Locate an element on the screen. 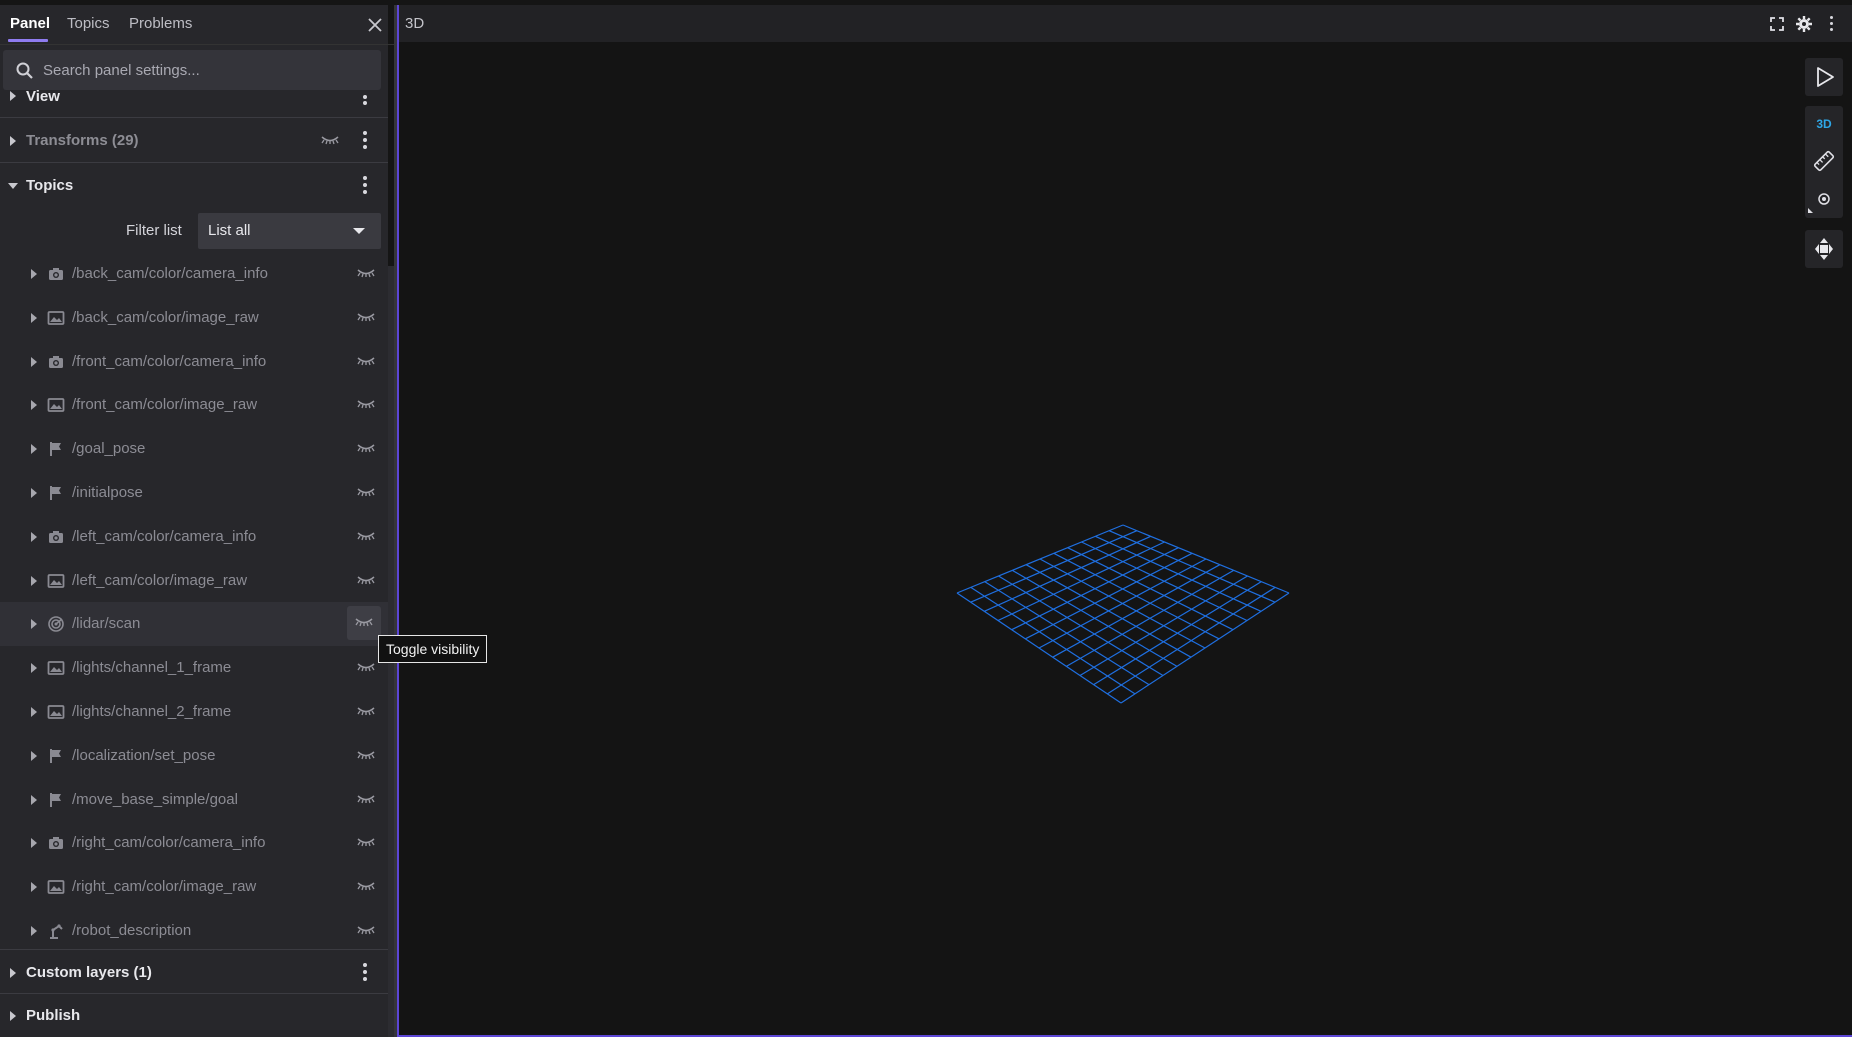  filter-list-value: List all is located at coordinates (229, 230).